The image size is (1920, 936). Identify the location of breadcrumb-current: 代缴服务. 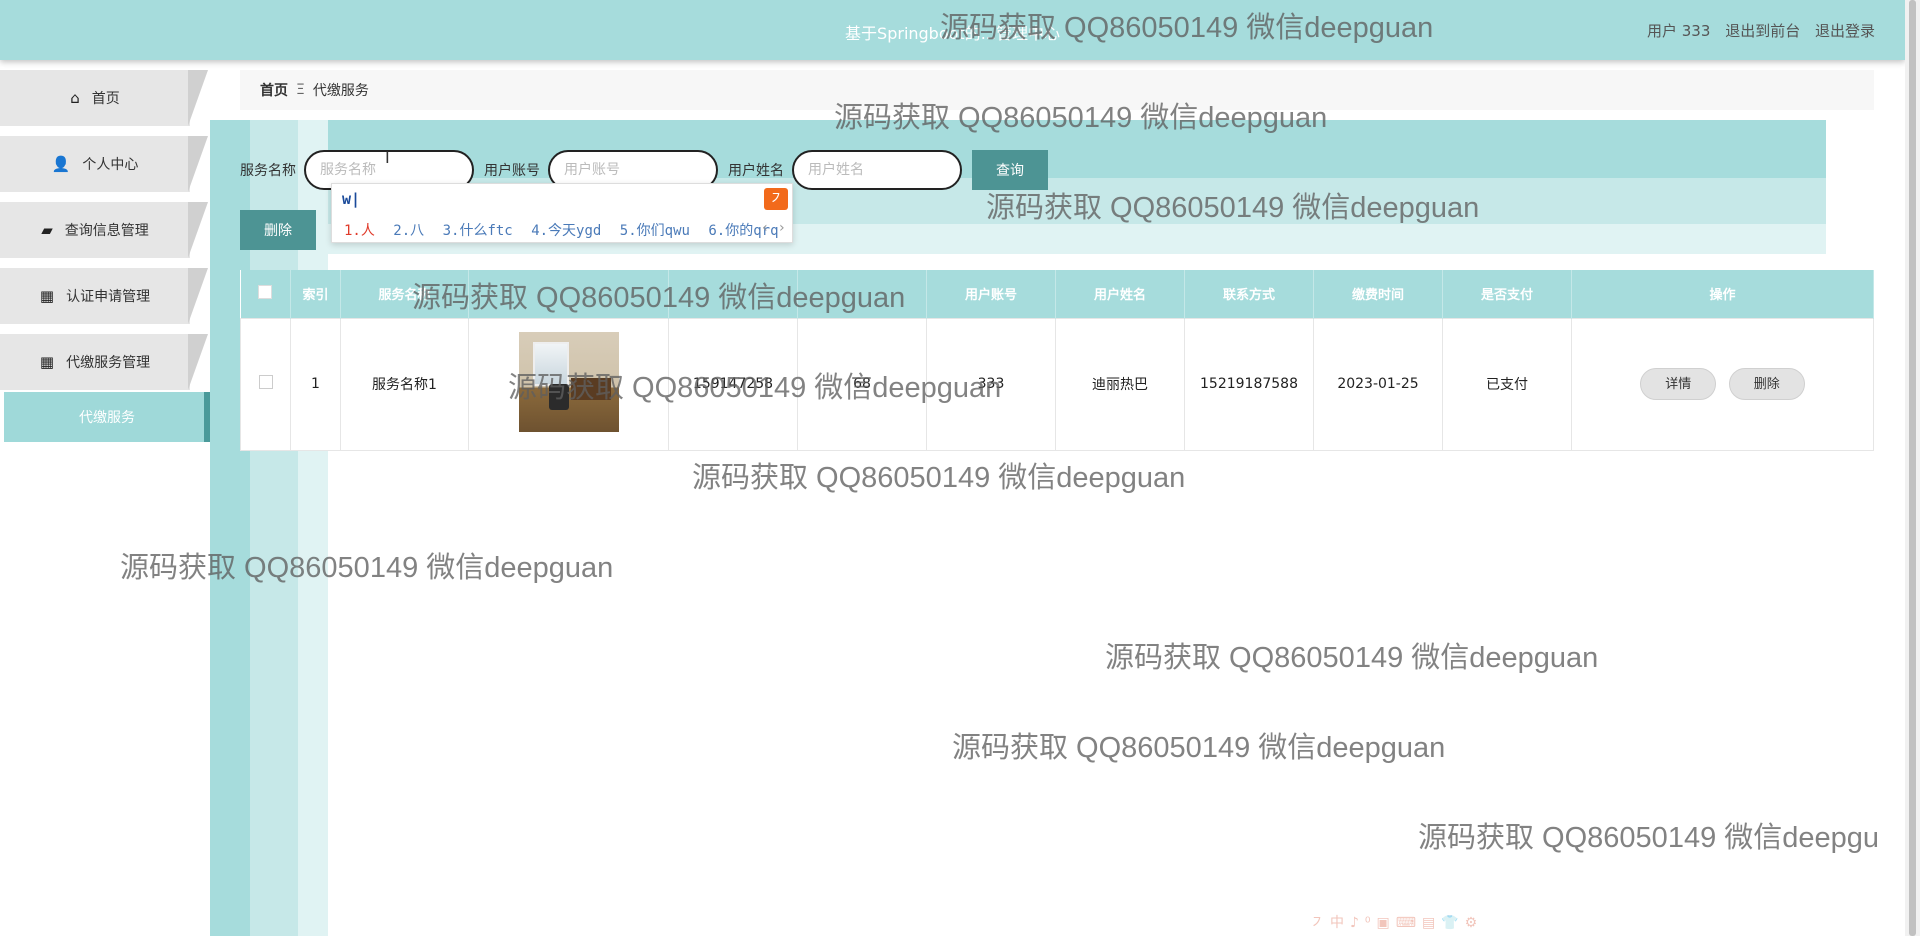
(340, 91).